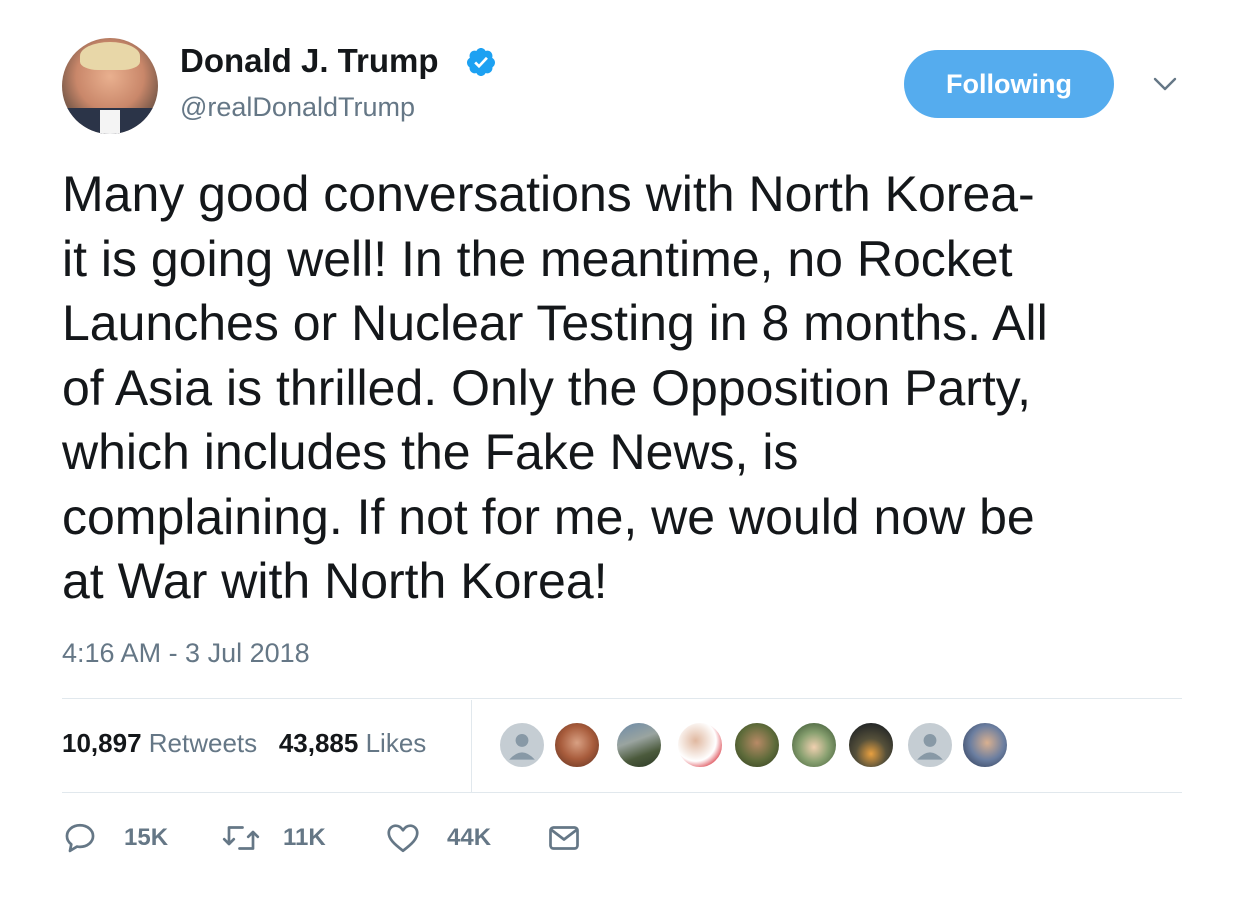 The image size is (1236, 904). Describe the element at coordinates (1165, 84) in the screenshot. I see `chevron-down-icon` at that location.